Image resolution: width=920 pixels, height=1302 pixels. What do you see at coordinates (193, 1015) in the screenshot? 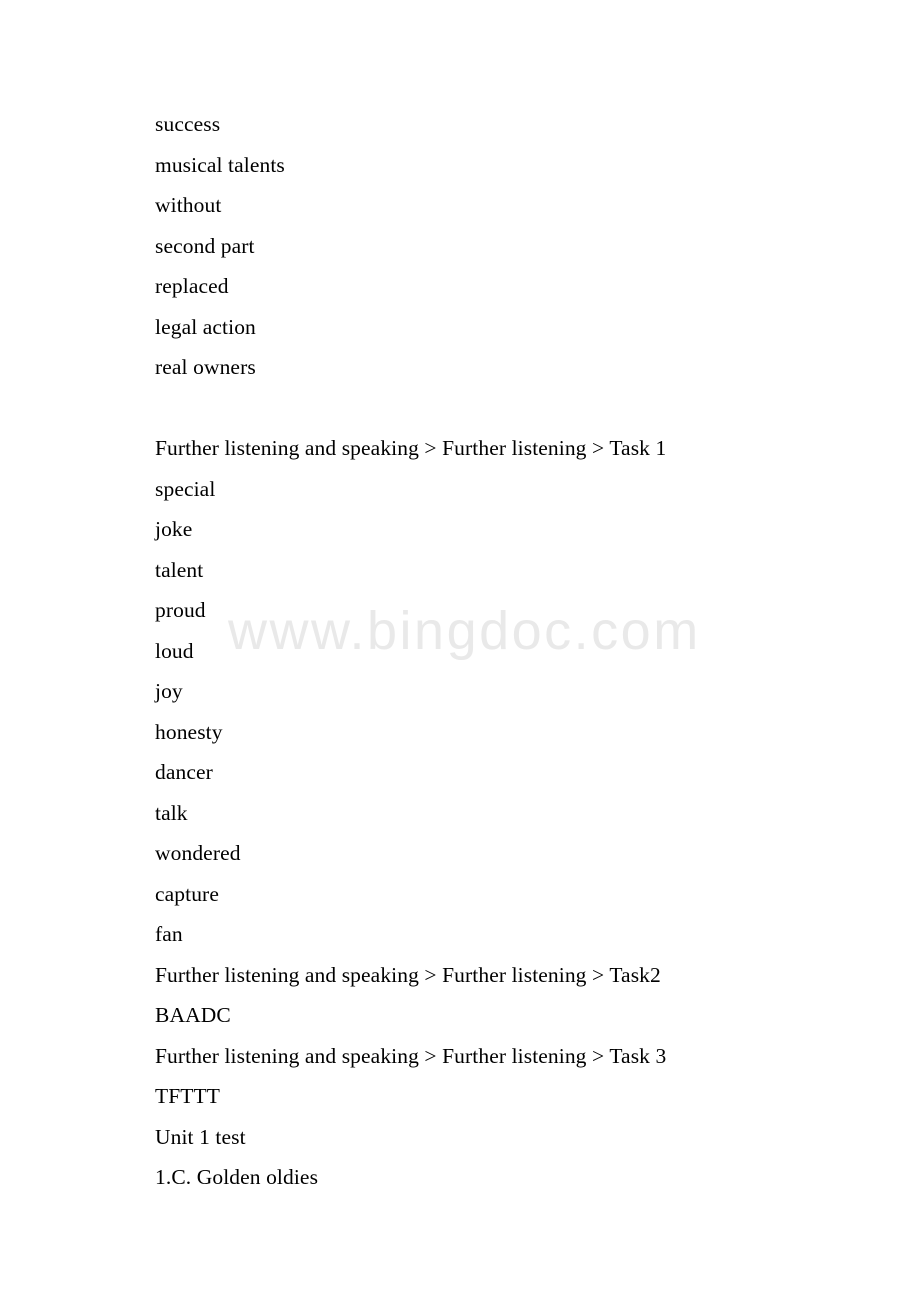
I see `answer-line-task-2: BAADC` at bounding box center [193, 1015].